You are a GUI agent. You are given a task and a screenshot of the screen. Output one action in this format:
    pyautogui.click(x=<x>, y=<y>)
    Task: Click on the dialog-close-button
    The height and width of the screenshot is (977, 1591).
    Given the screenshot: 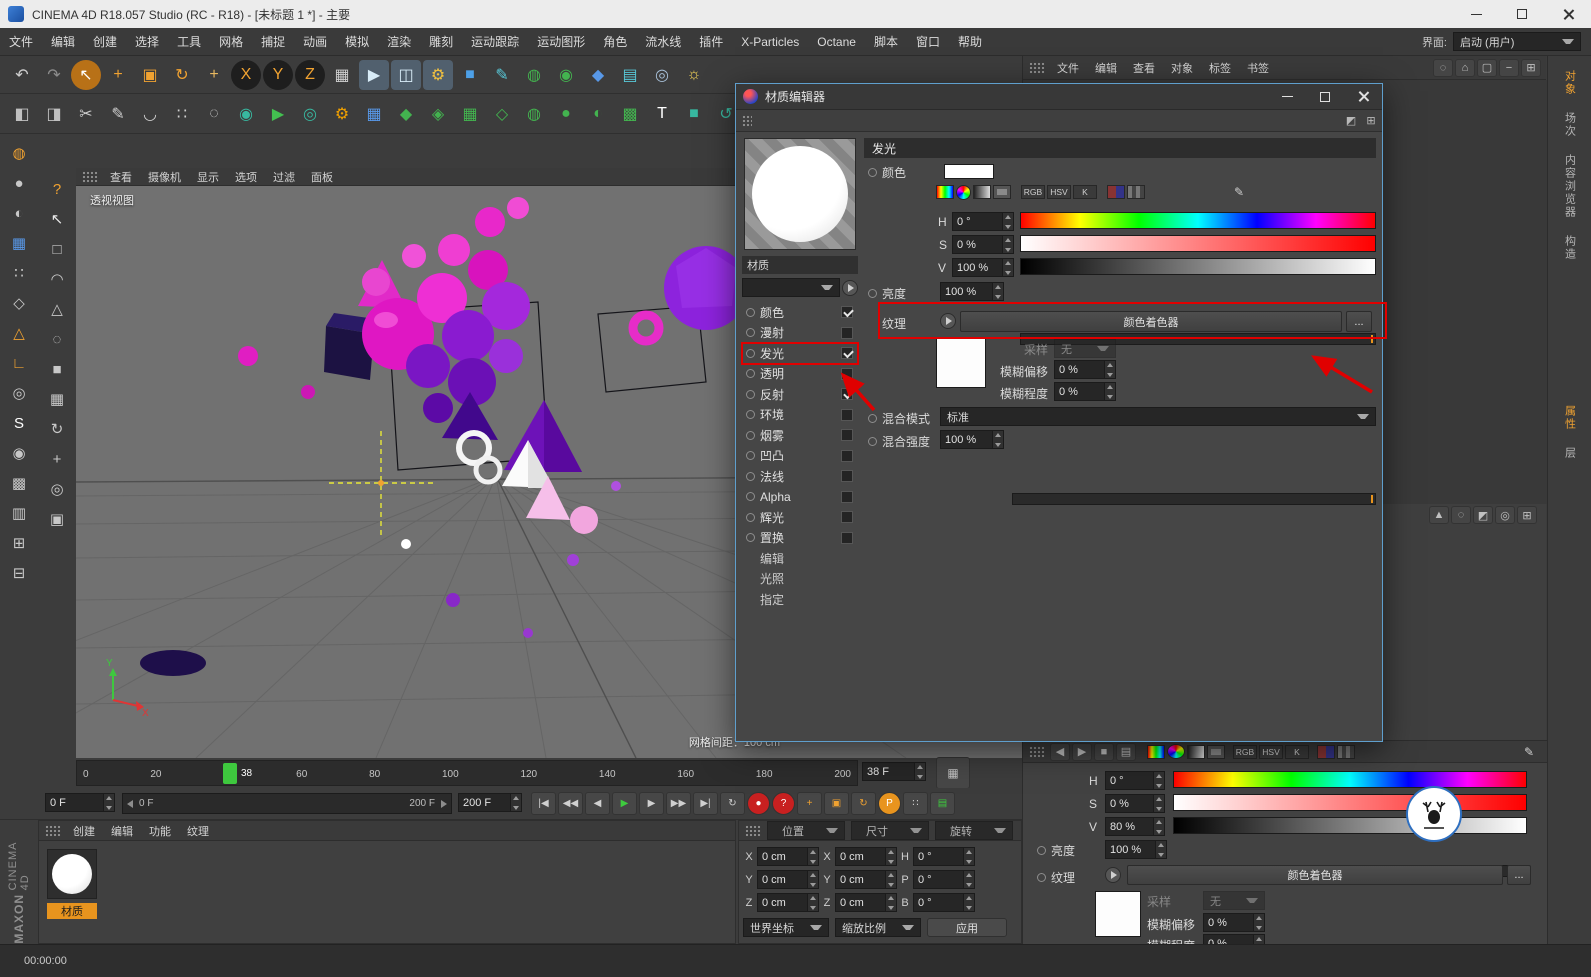 What is the action you would take?
    pyautogui.click(x=1363, y=96)
    